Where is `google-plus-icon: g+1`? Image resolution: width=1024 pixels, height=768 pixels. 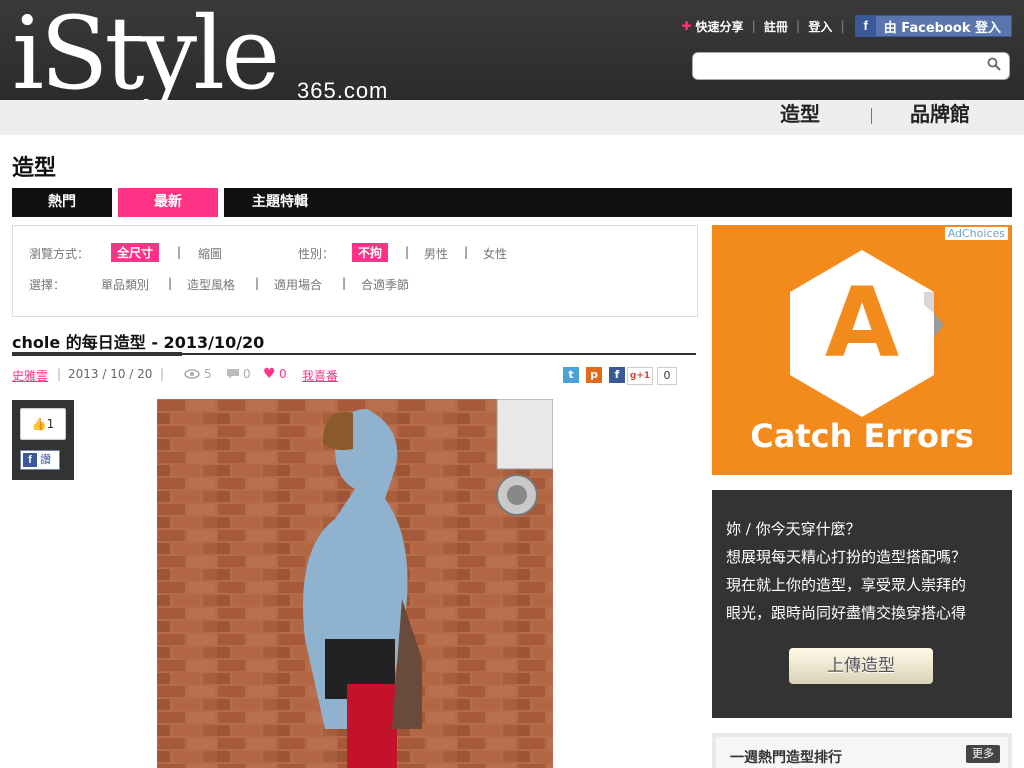 google-plus-icon: g+1 is located at coordinates (640, 376).